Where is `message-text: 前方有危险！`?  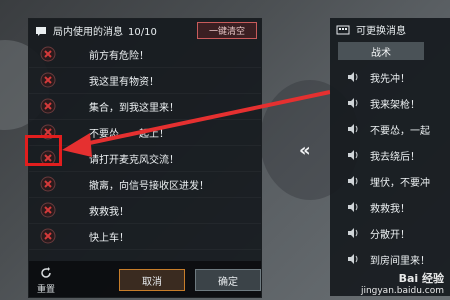 message-text: 前方有危险！ is located at coordinates (119, 56).